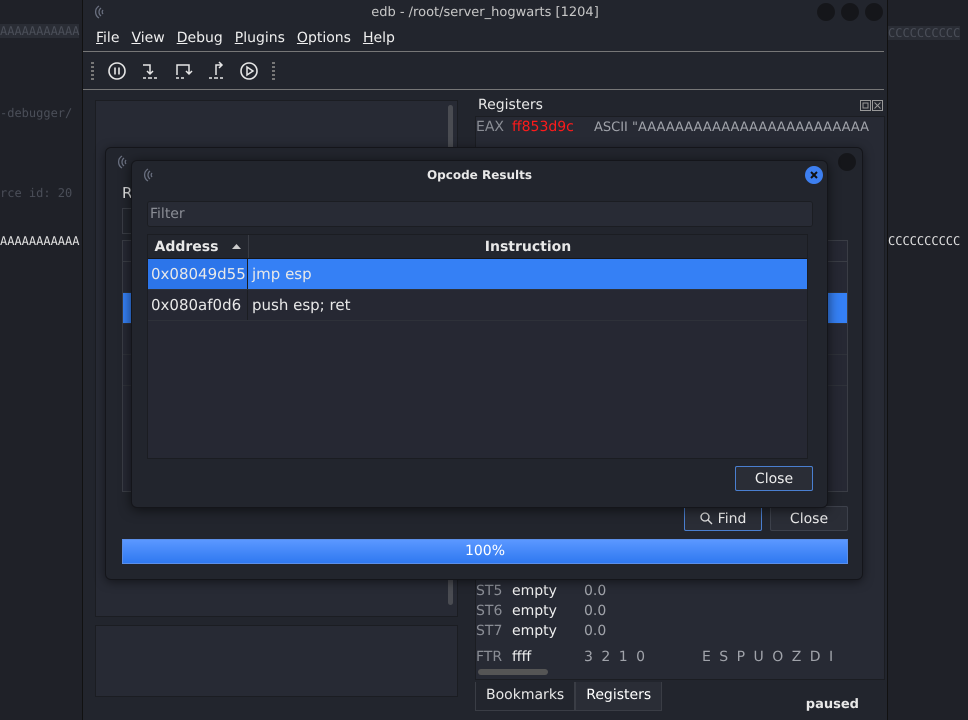 The width and height of the screenshot is (968, 720). Describe the element at coordinates (216, 70) in the screenshot. I see `step-out-icon` at that location.